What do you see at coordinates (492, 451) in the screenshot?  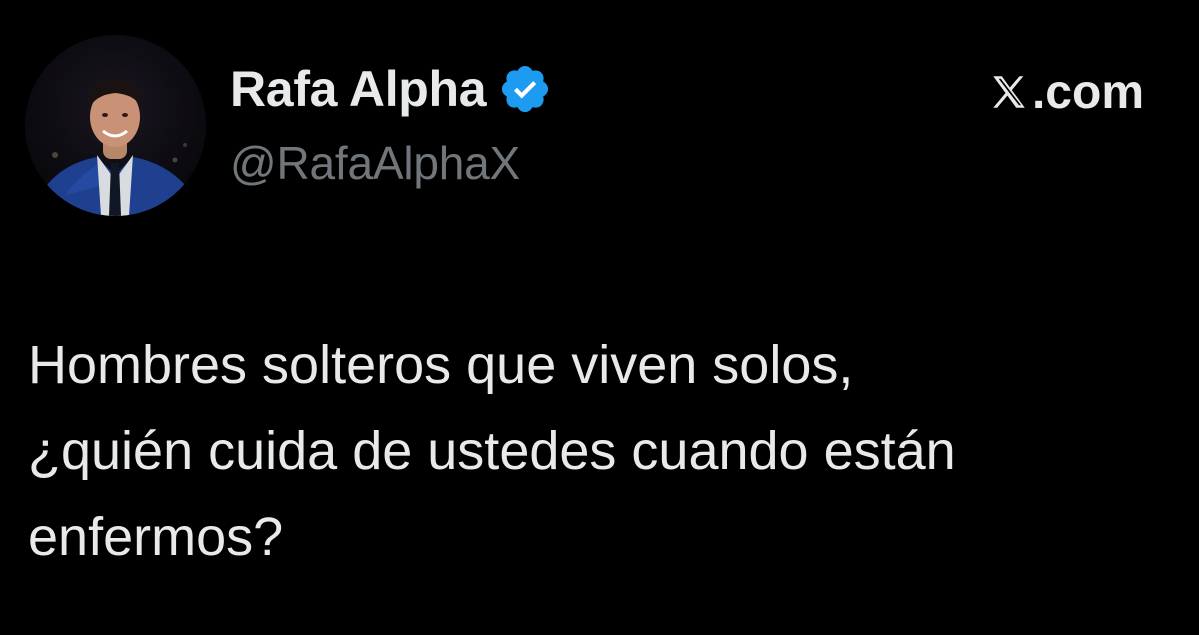 I see `tweet-line: ¿quién cuida de ustedes cuando están` at bounding box center [492, 451].